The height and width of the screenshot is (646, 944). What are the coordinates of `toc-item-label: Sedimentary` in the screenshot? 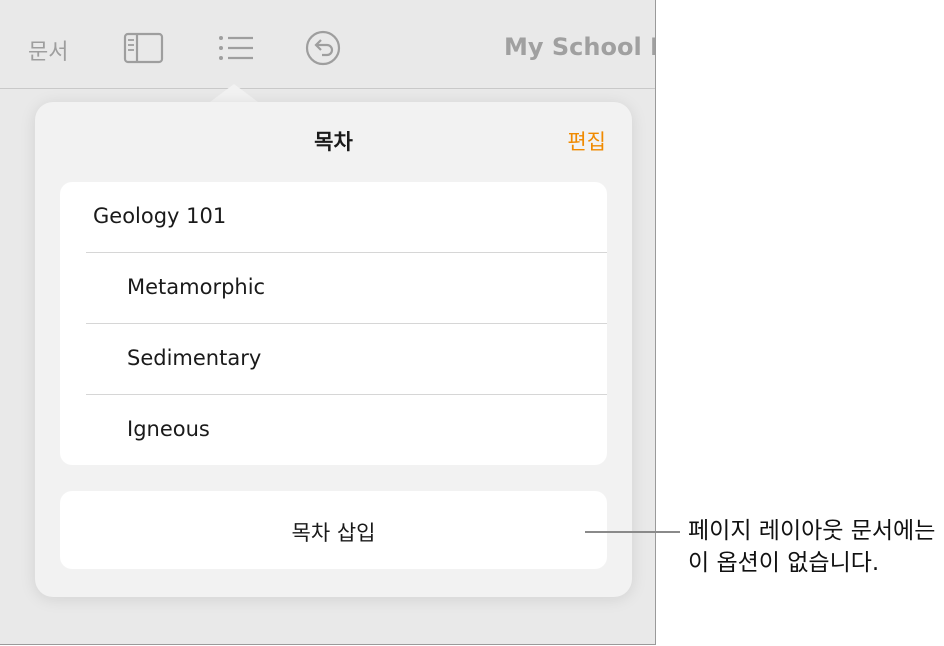 It's located at (194, 358).